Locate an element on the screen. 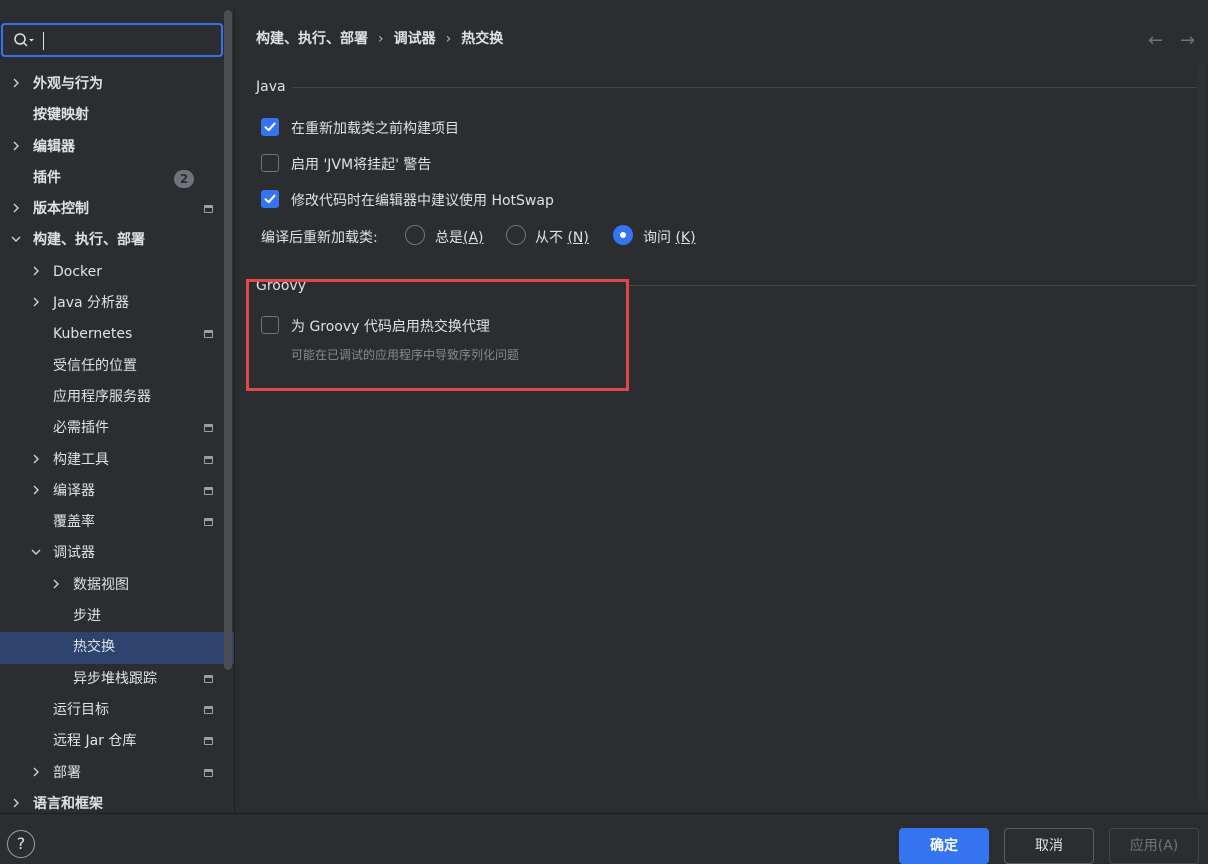 This screenshot has height=864, width=1208. jvm-suspend-warning-label: 启用 'JVM将挂起' 警告 is located at coordinates (361, 164).